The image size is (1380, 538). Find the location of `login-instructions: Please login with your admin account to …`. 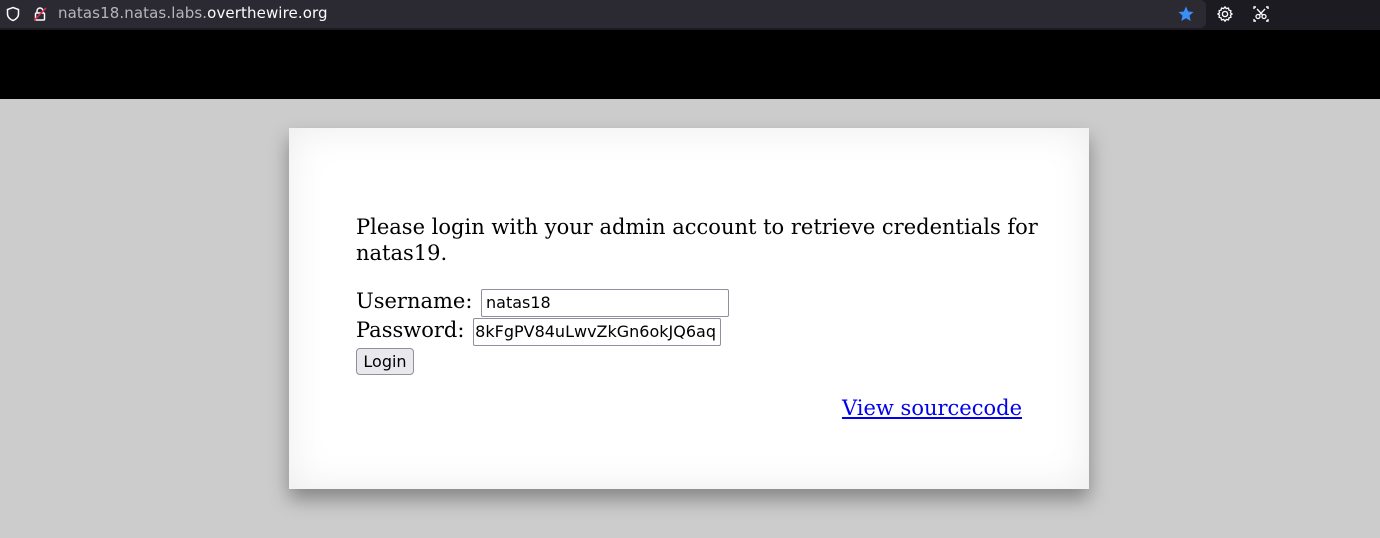

login-instructions: Please login with your admin account to … is located at coordinates (697, 240).